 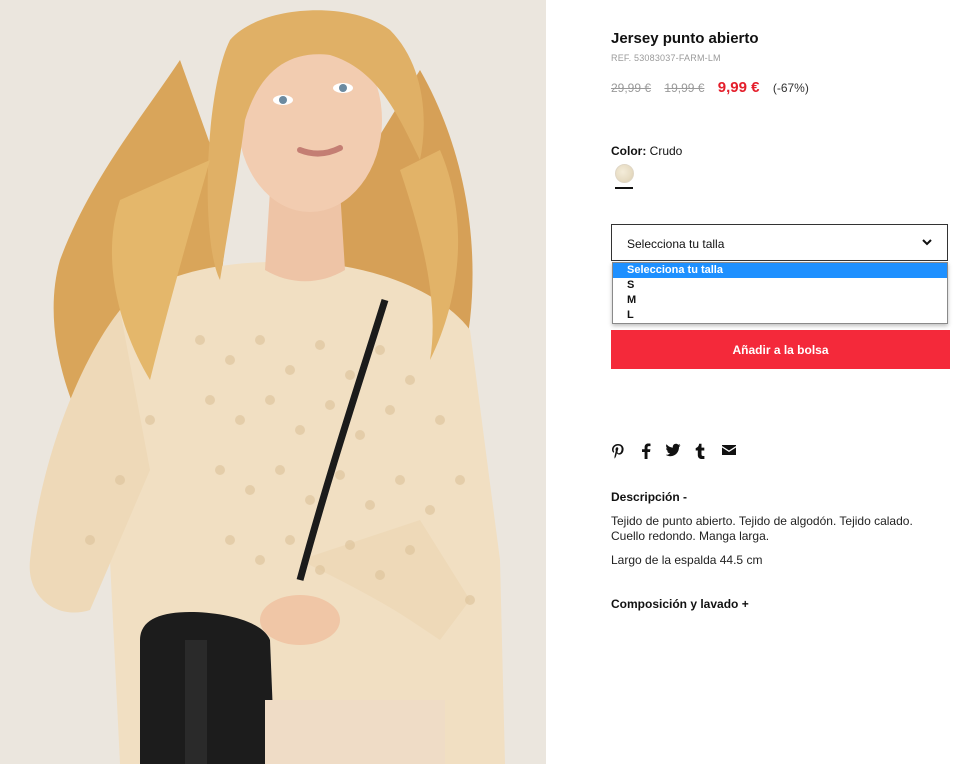 I want to click on chevron-down-icon, so click(x=927, y=242).